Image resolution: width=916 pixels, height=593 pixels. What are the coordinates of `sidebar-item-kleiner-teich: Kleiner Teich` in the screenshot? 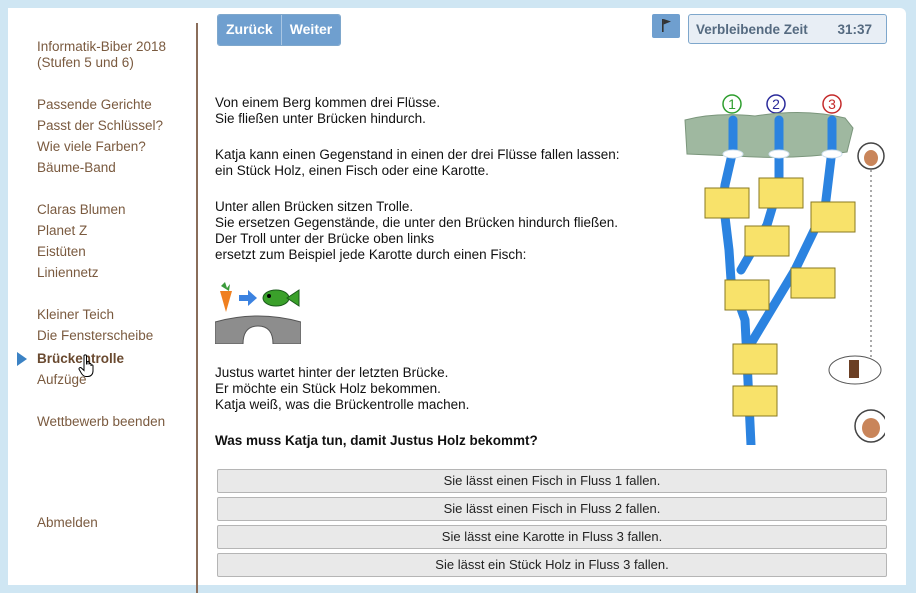 It's located at (75, 315).